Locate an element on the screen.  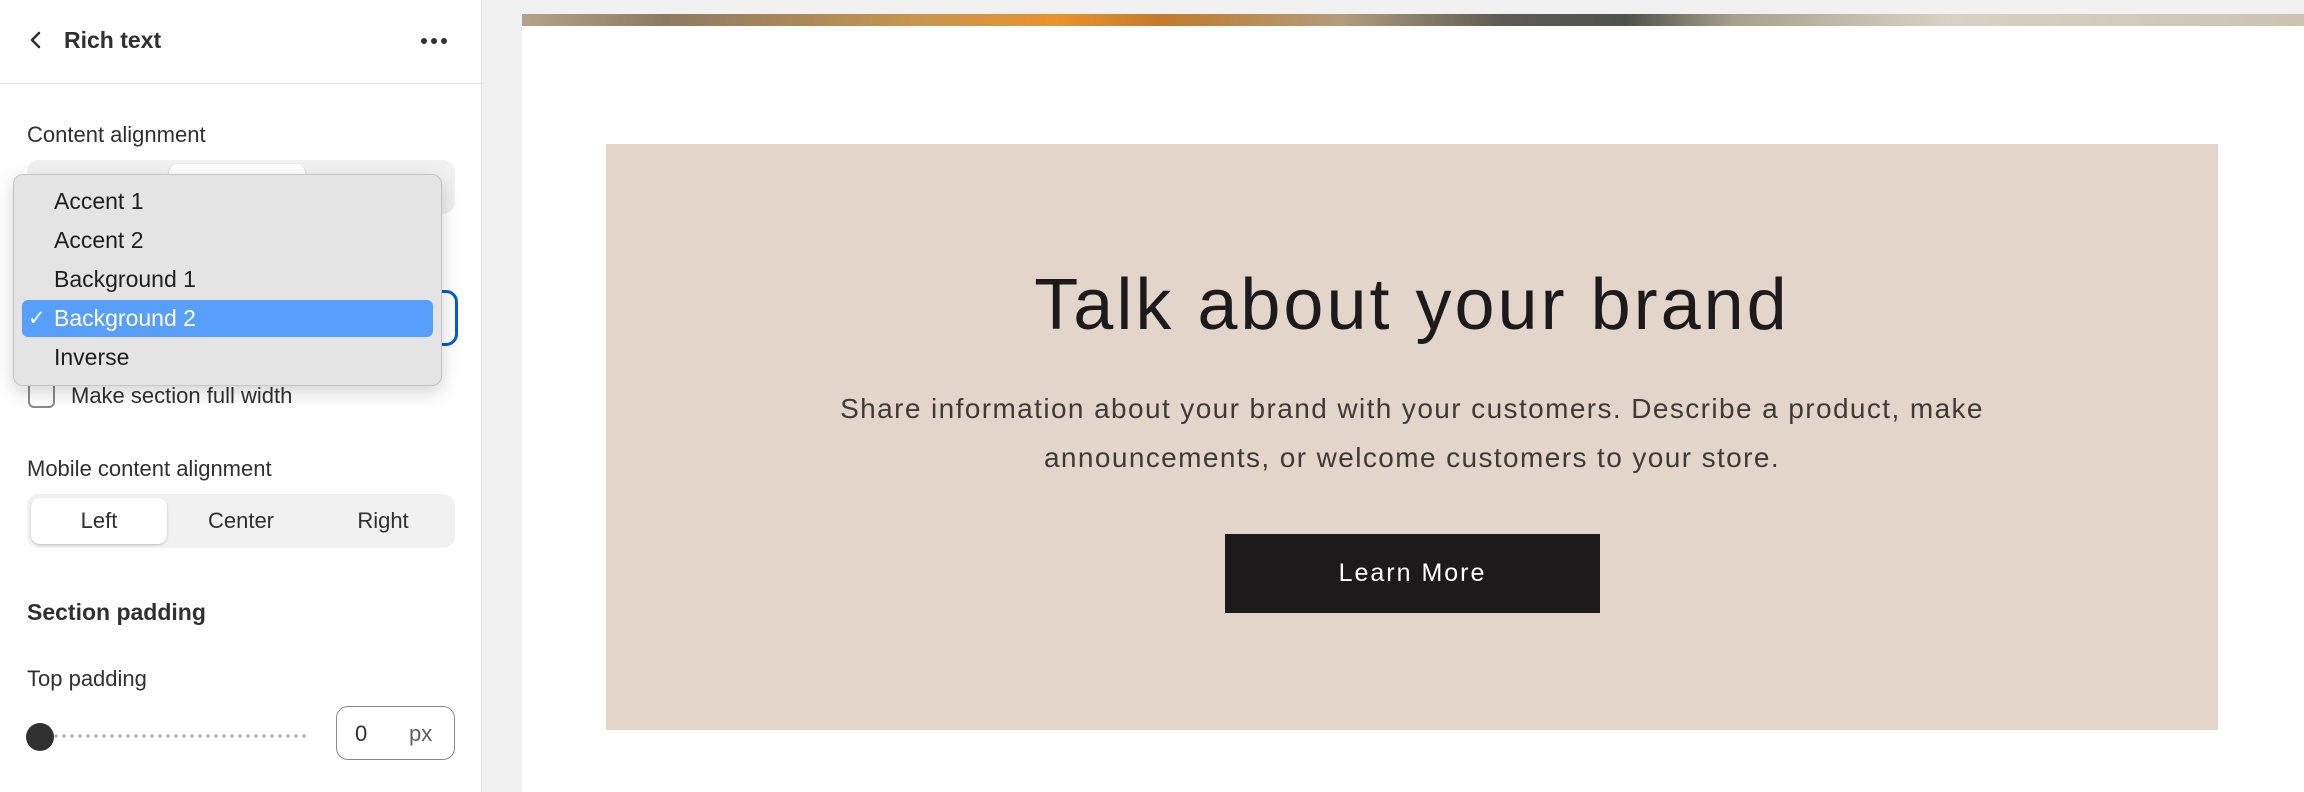
option-label: Background 2 is located at coordinates (125, 318).